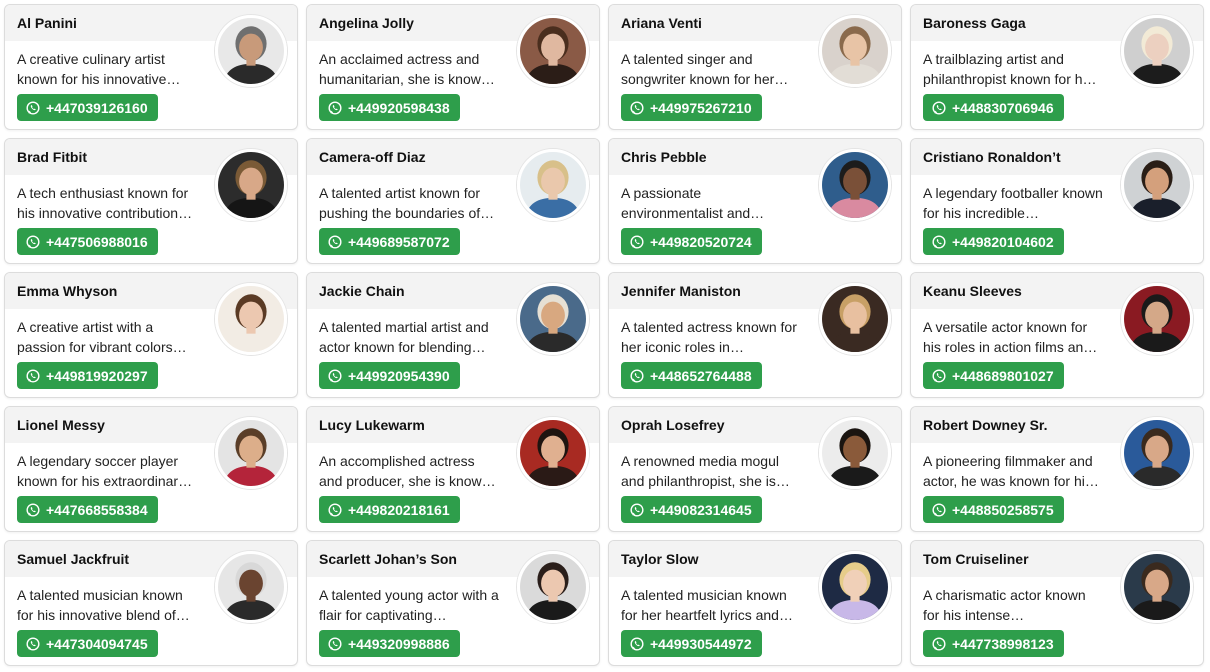 This screenshot has width=1210, height=672. What do you see at coordinates (993, 643) in the screenshot?
I see `whatsapp-phone-button: +447738998123` at bounding box center [993, 643].